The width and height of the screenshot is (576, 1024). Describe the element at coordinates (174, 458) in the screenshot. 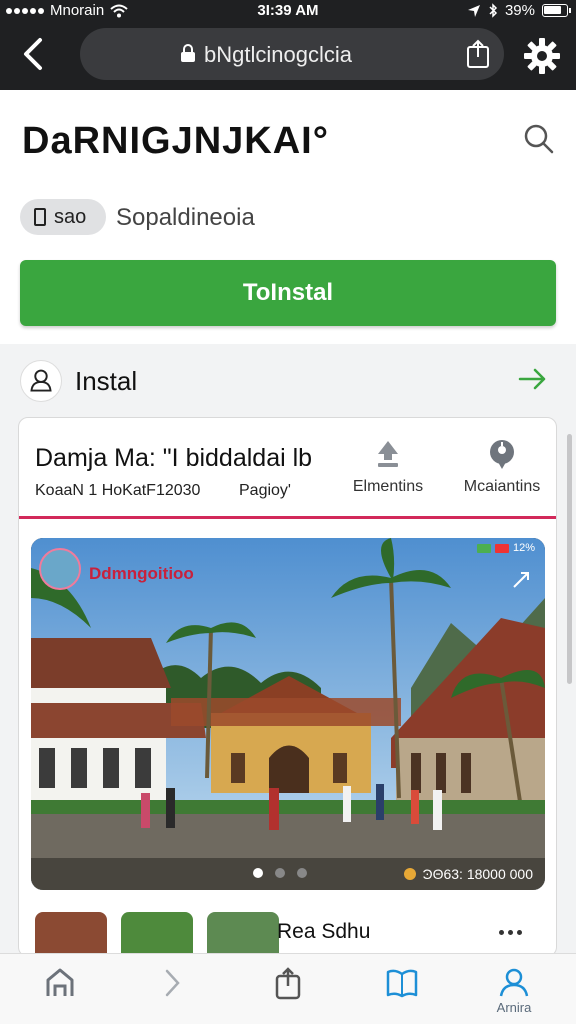

I see `card-title: Damja Ma: "I biddaldai lb` at that location.